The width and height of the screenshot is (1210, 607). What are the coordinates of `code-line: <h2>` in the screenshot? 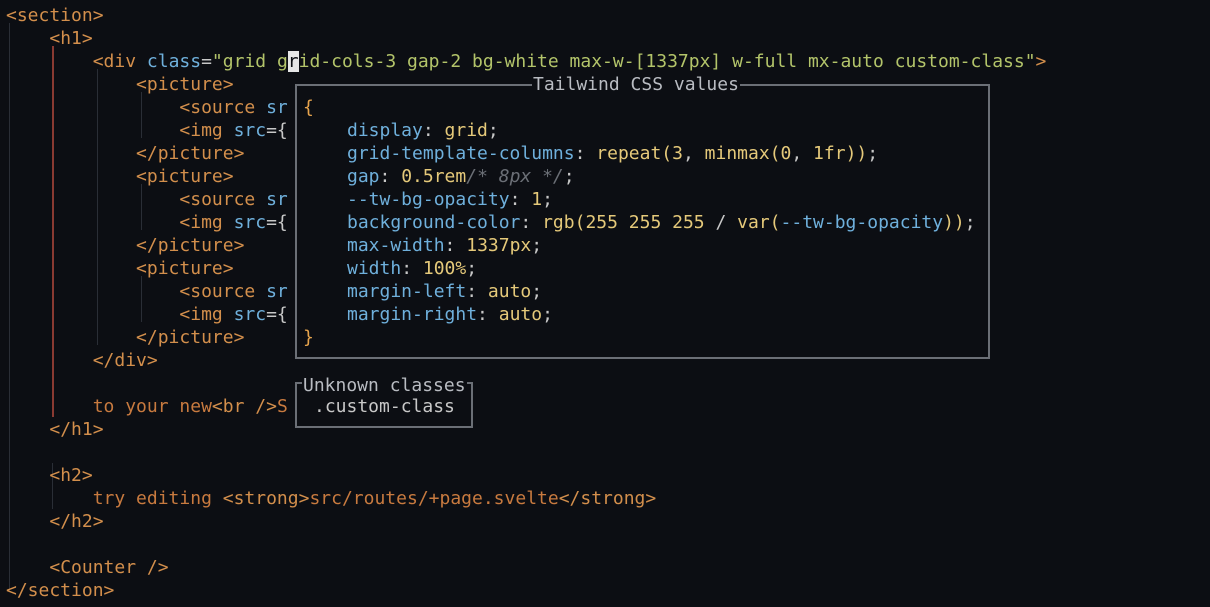 It's located at (49, 475).